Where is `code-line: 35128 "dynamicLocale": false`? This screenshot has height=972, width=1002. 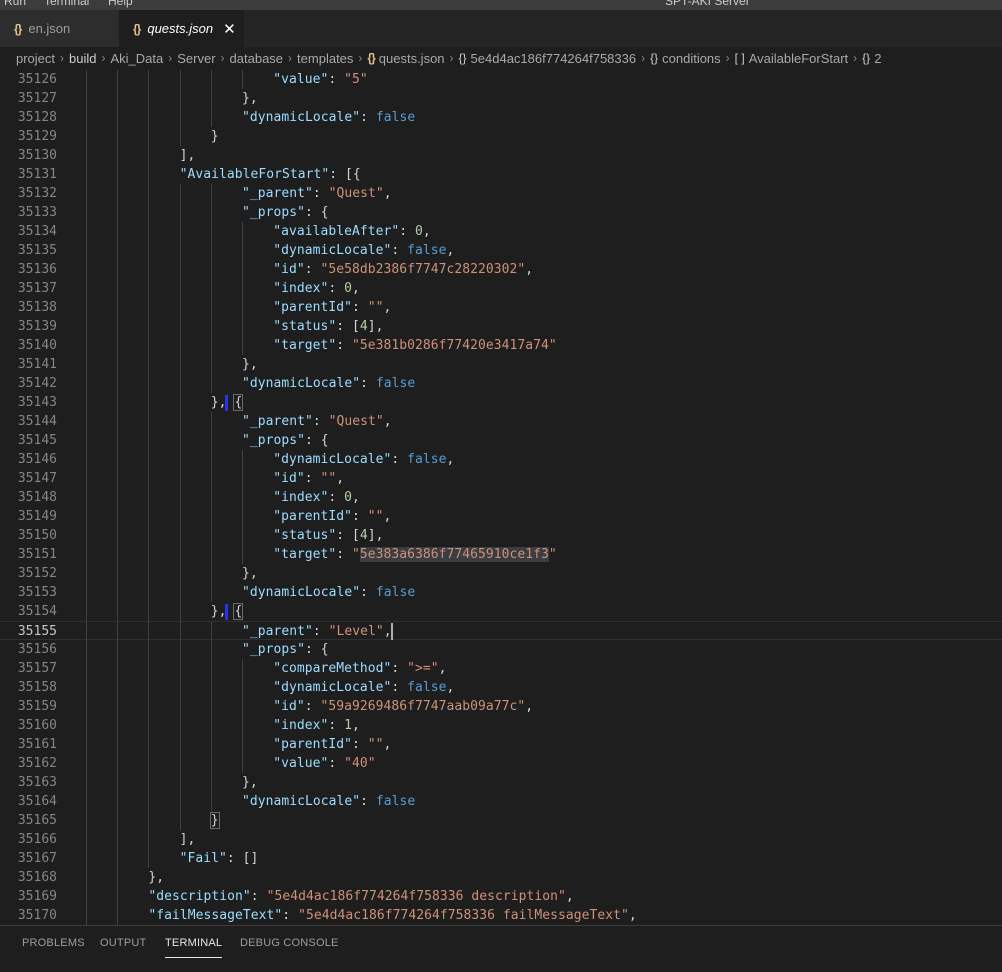
code-line: 35128 "dynamicLocale": false is located at coordinates (501, 117).